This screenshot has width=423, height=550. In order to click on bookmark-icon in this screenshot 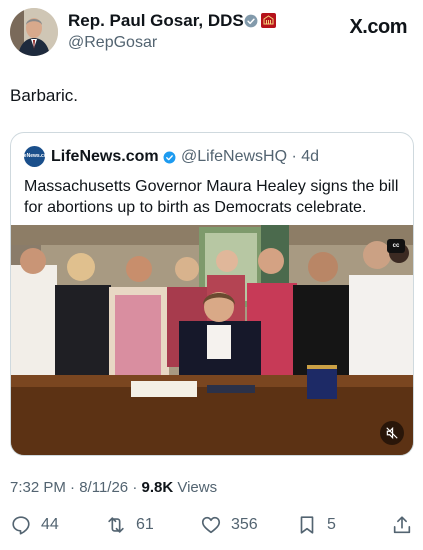, I will do `click(307, 525)`.